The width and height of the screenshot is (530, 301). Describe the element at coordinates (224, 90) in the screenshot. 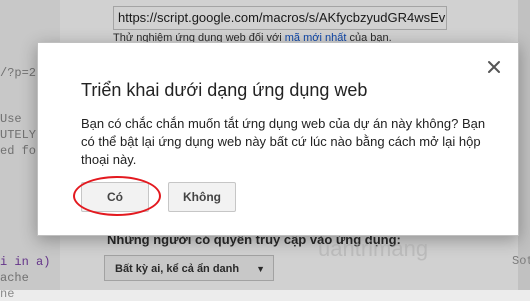

I see `dialog-title: Triển khai dưới dạng ứng dụng web` at that location.